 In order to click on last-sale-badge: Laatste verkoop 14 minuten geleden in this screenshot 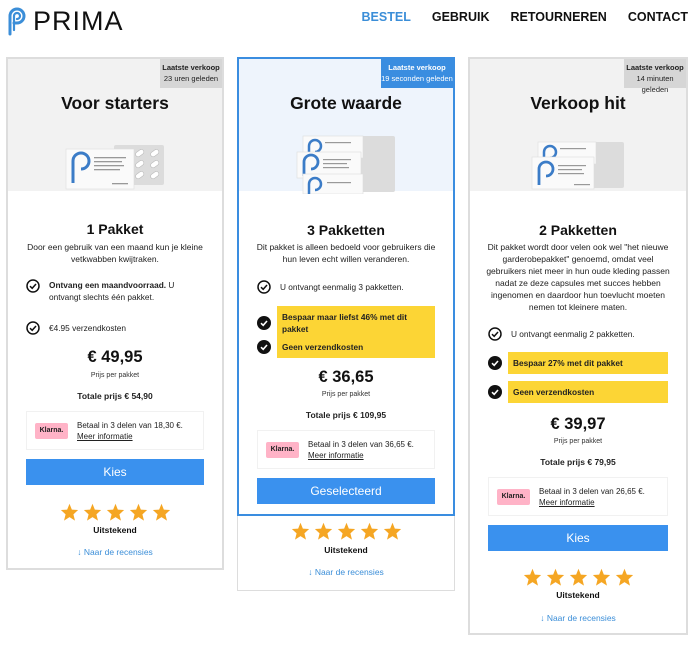, I will do `click(655, 76)`.